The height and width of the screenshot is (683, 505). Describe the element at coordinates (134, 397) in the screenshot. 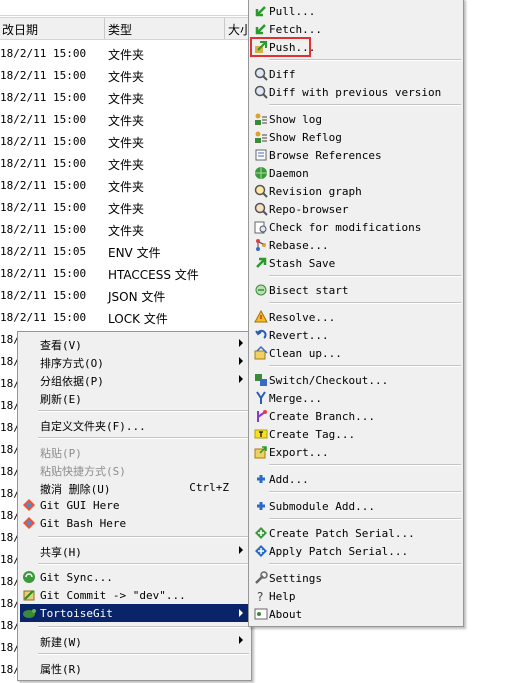

I see `menu-item-refresh: 刷新(E)` at that location.